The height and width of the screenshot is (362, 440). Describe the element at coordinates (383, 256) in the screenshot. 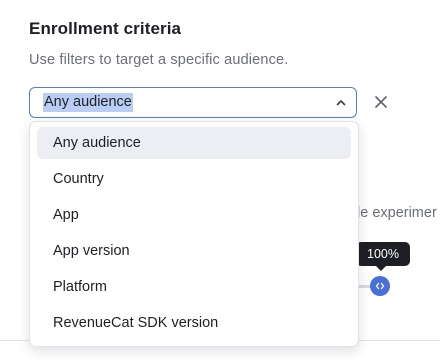

I see `slider-tooltip: 100%` at that location.